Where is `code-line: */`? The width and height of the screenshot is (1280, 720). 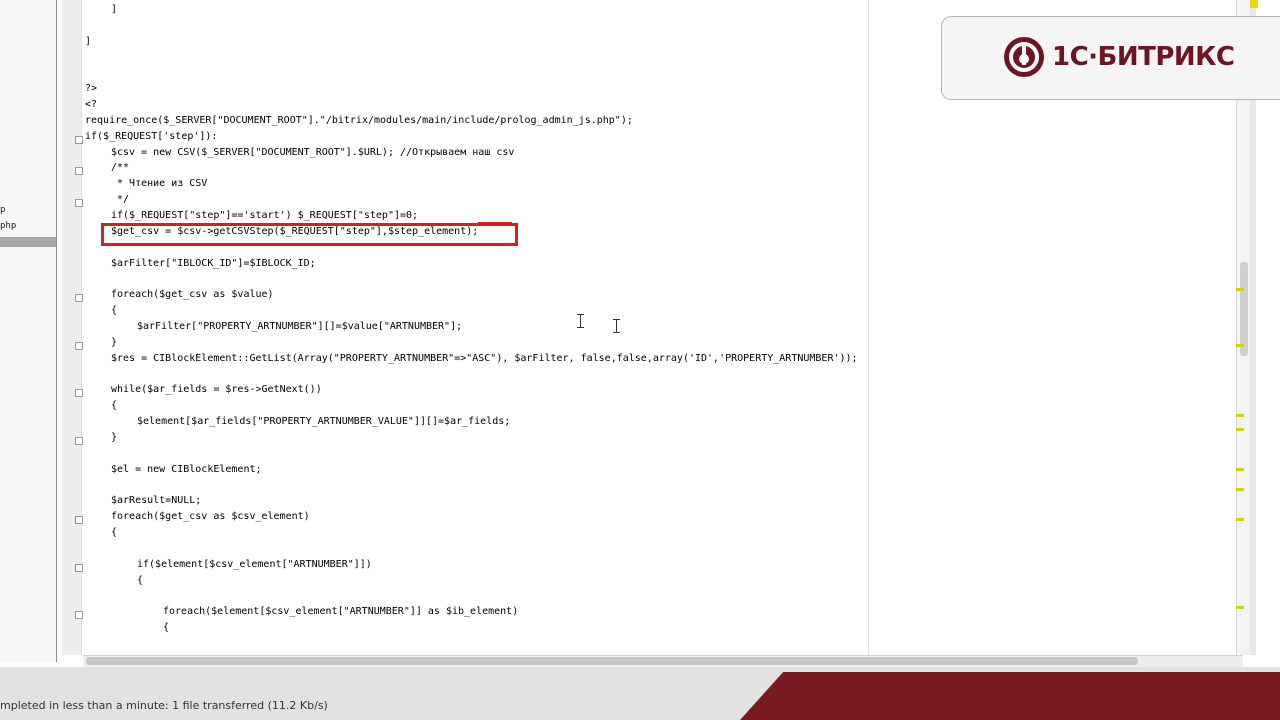 code-line: */ is located at coordinates (120, 199).